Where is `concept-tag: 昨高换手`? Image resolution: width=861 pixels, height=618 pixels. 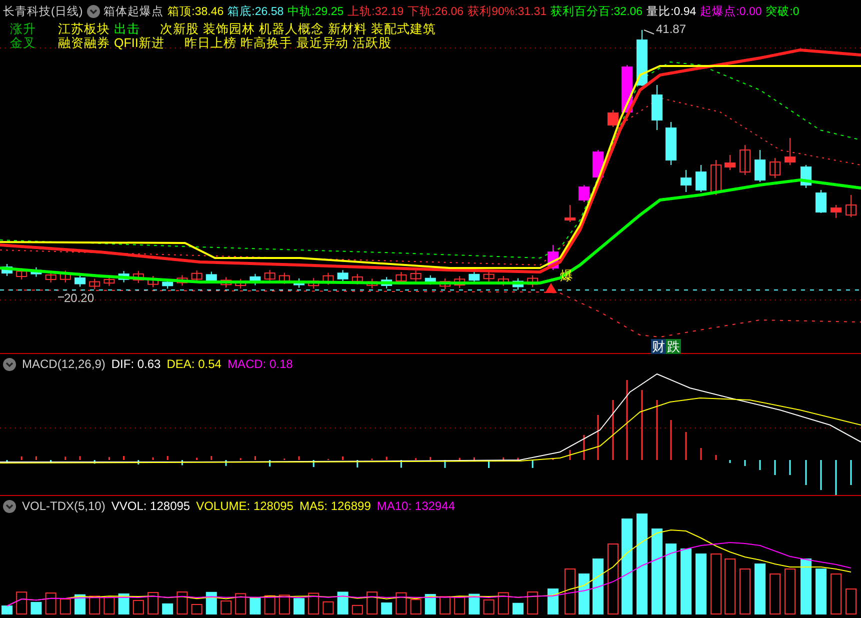
concept-tag: 昨高换手 is located at coordinates (266, 43).